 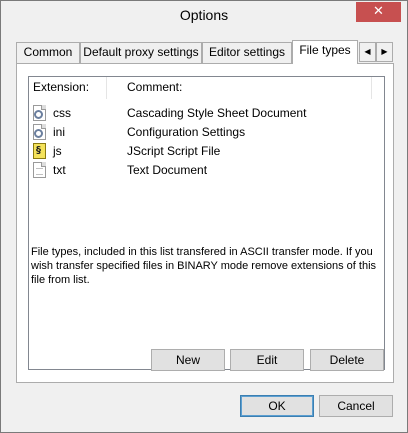 I want to click on title-bar: Options ✕, so click(x=204, y=16).